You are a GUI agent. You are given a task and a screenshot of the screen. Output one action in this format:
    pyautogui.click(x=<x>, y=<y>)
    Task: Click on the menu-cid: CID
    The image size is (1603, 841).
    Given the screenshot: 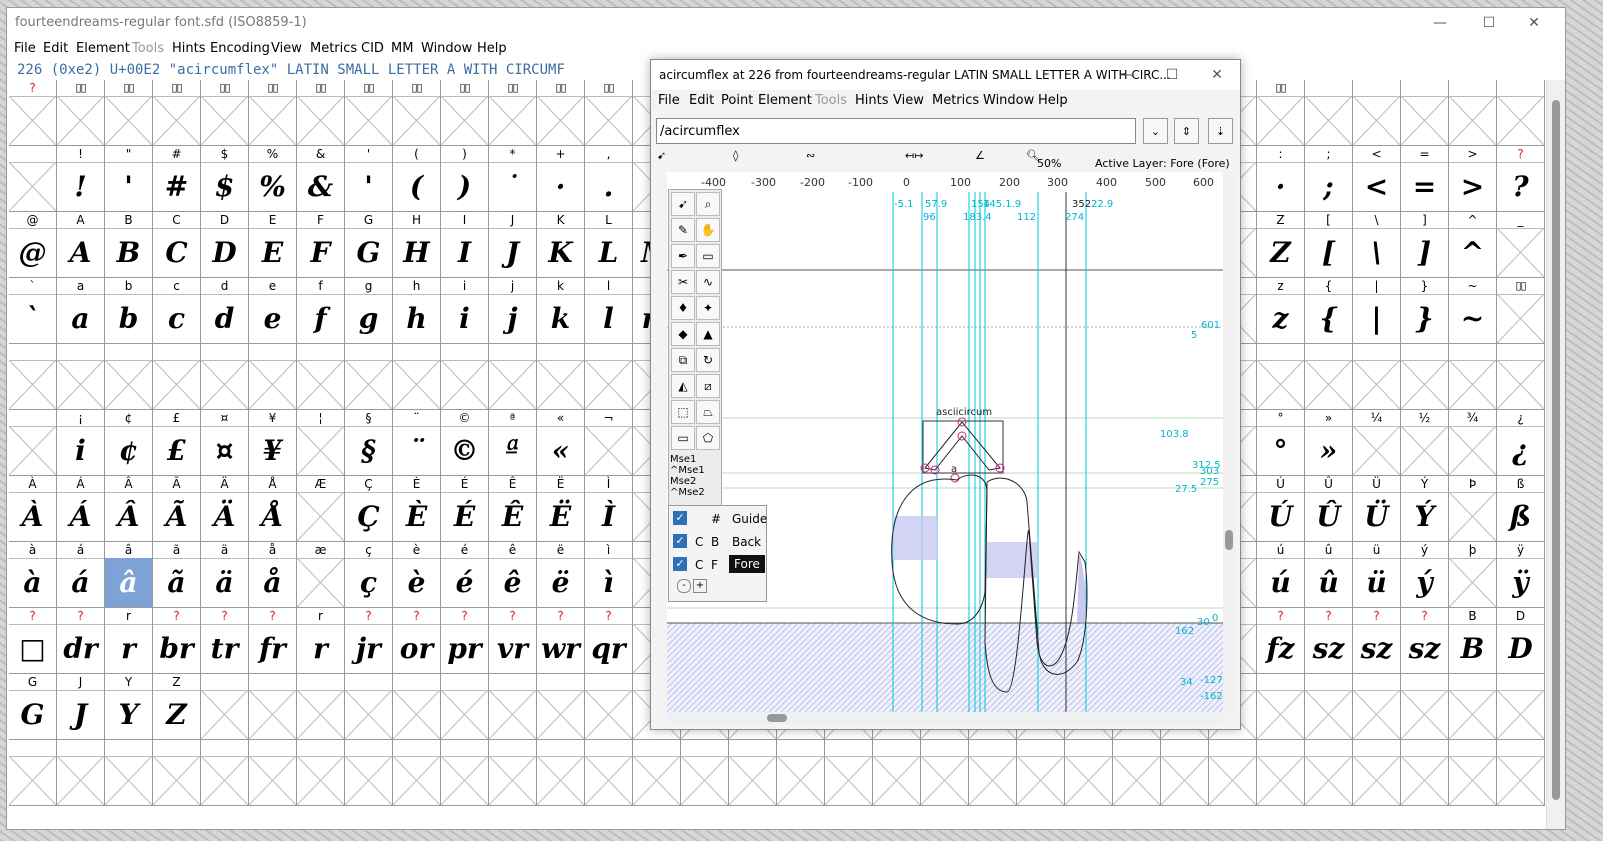 What is the action you would take?
    pyautogui.click(x=372, y=48)
    